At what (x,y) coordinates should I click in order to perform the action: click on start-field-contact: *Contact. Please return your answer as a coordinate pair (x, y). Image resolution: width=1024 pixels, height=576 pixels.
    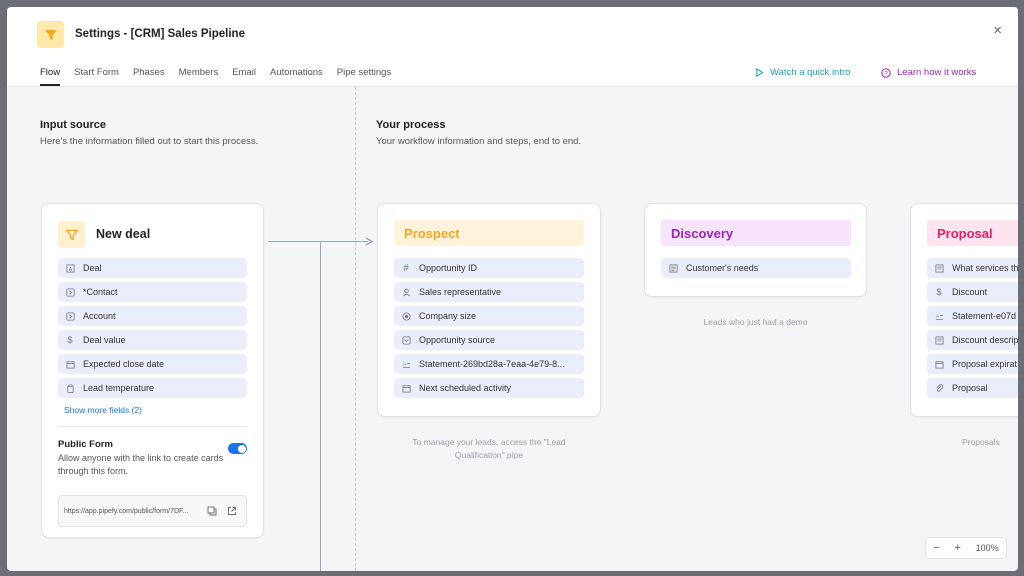
    Looking at the image, I should click on (152, 292).